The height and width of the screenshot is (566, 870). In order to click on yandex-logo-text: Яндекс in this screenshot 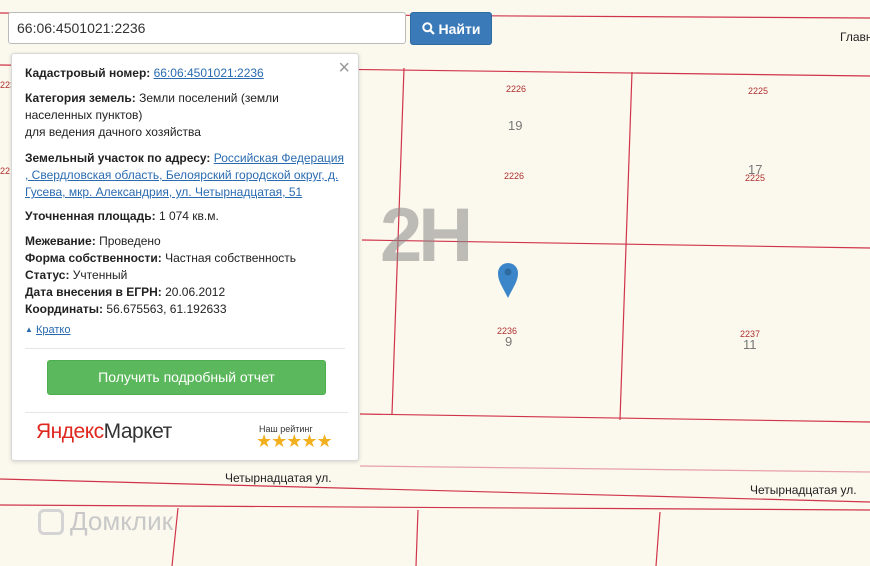, I will do `click(70, 431)`.